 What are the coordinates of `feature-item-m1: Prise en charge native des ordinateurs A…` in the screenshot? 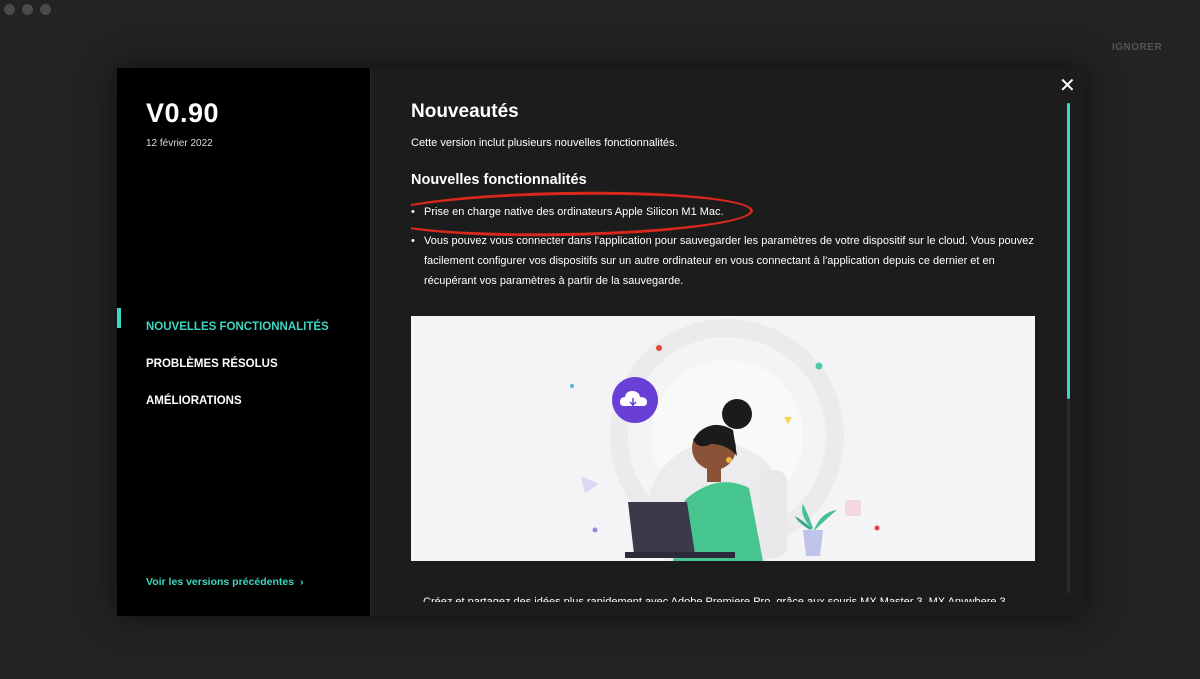 It's located at (726, 212).